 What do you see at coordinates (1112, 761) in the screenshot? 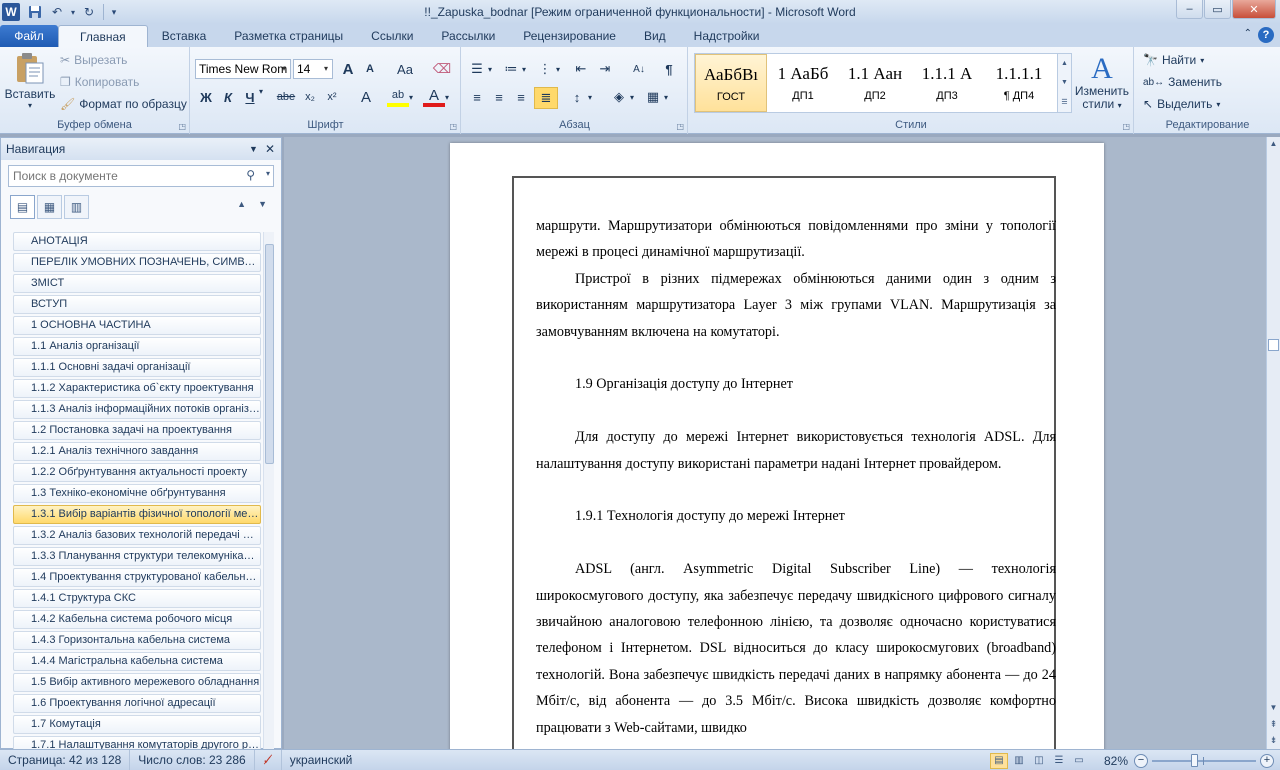
I see `zoom-level: 82%` at bounding box center [1112, 761].